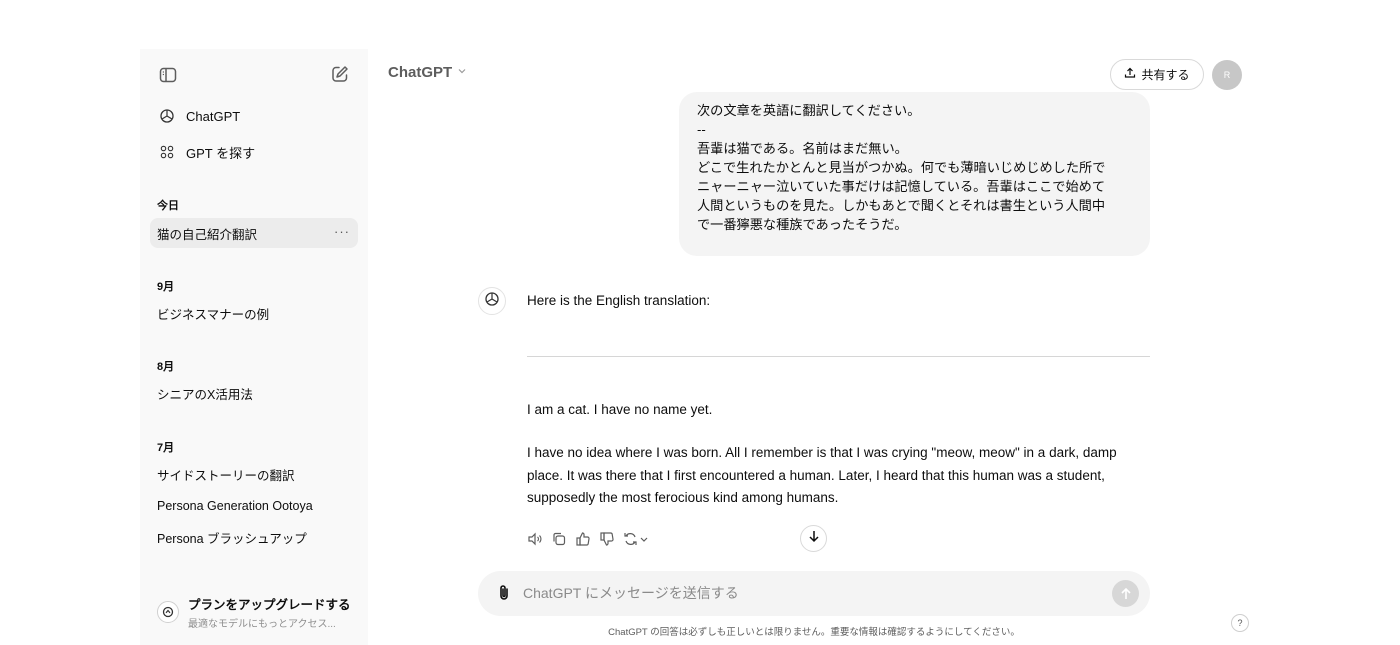  I want to click on sidebar-top, so click(254, 74).